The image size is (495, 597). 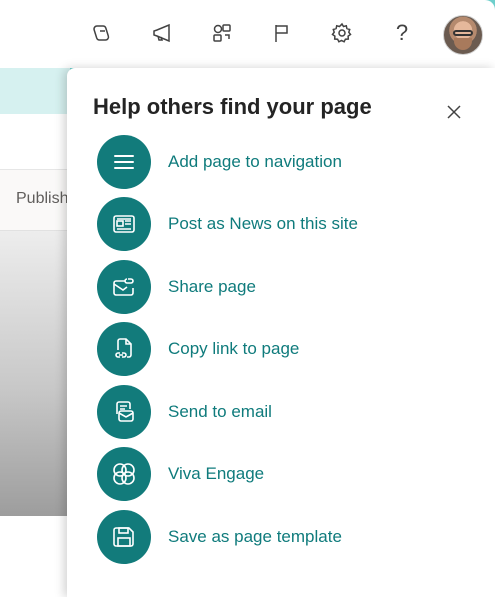 What do you see at coordinates (124, 537) in the screenshot?
I see `save-icon` at bounding box center [124, 537].